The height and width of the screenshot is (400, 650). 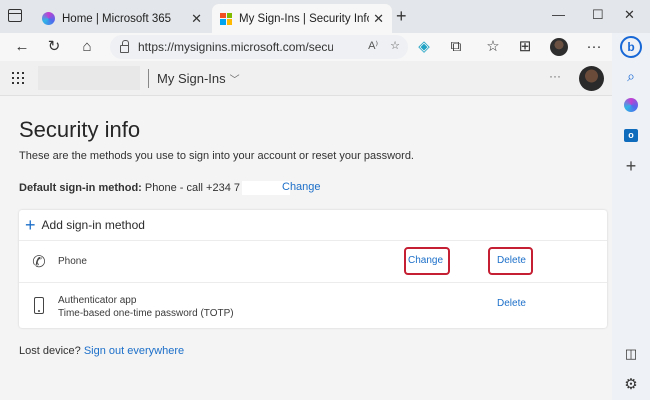 I want to click on tab-title: Home | Microsoft 365, so click(x=117, y=18).